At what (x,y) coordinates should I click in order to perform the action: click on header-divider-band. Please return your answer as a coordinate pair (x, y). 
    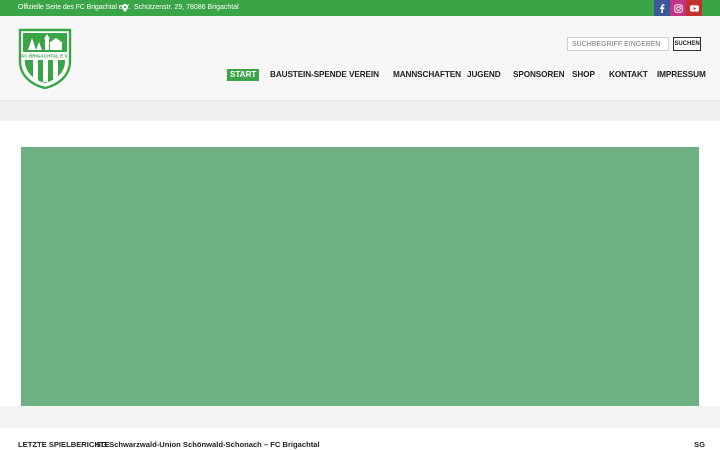
    Looking at the image, I should click on (360, 111).